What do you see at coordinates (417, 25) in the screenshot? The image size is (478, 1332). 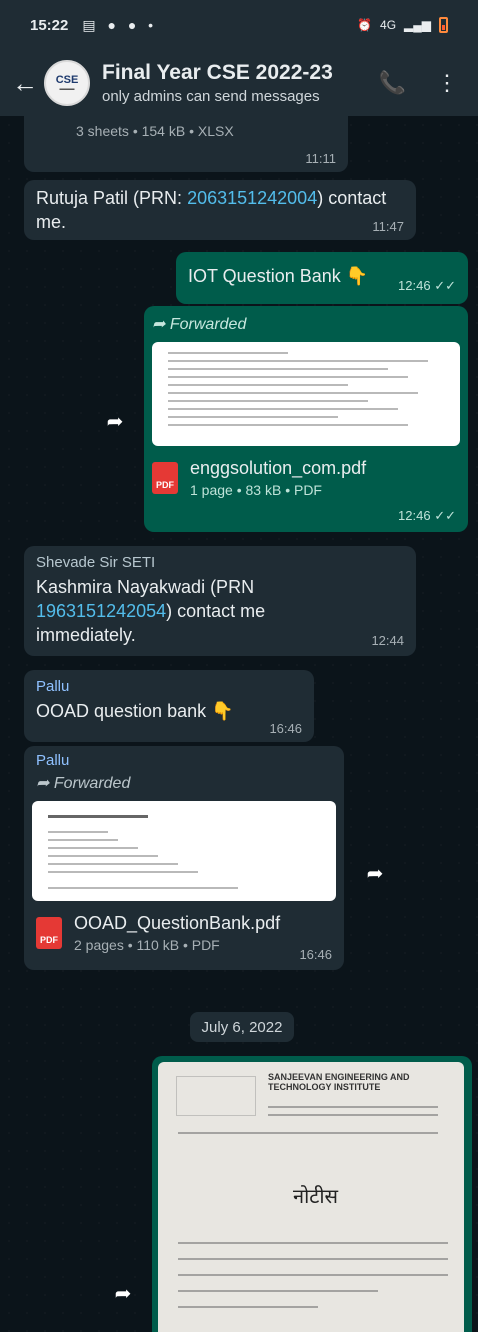 I see `signal-icon: ▂▄▆` at bounding box center [417, 25].